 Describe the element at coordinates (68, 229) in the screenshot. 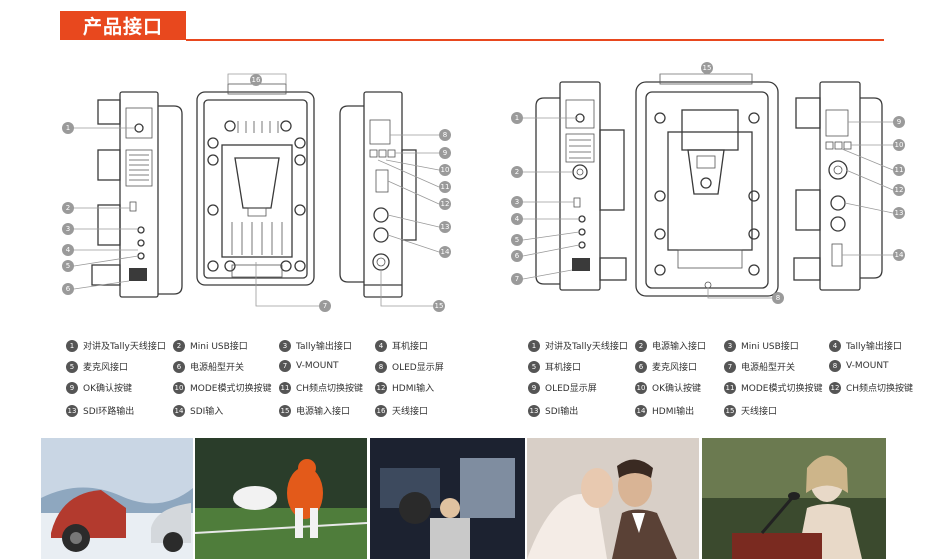

I see `left-callout-3: 3` at that location.